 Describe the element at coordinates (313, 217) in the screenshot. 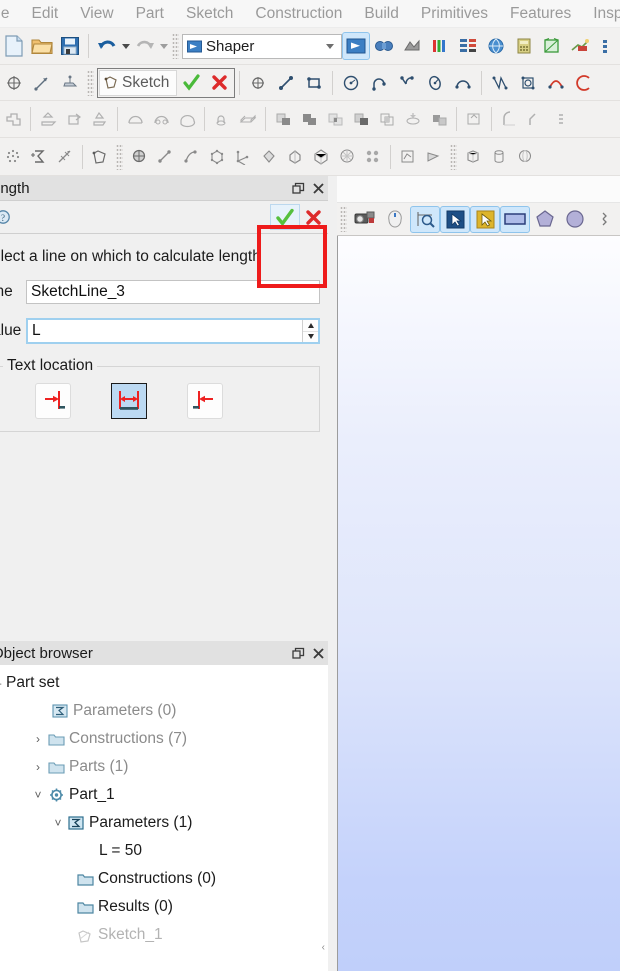

I see `cancel-button` at that location.